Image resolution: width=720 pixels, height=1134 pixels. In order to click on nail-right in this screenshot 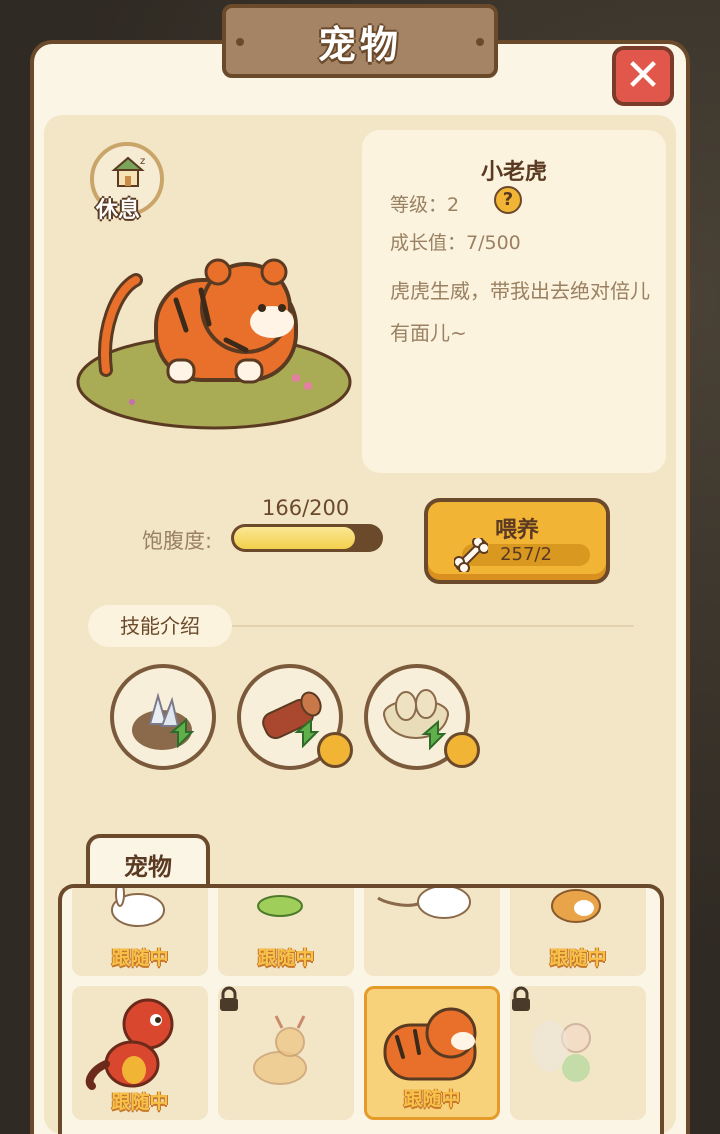, I will do `click(480, 42)`.